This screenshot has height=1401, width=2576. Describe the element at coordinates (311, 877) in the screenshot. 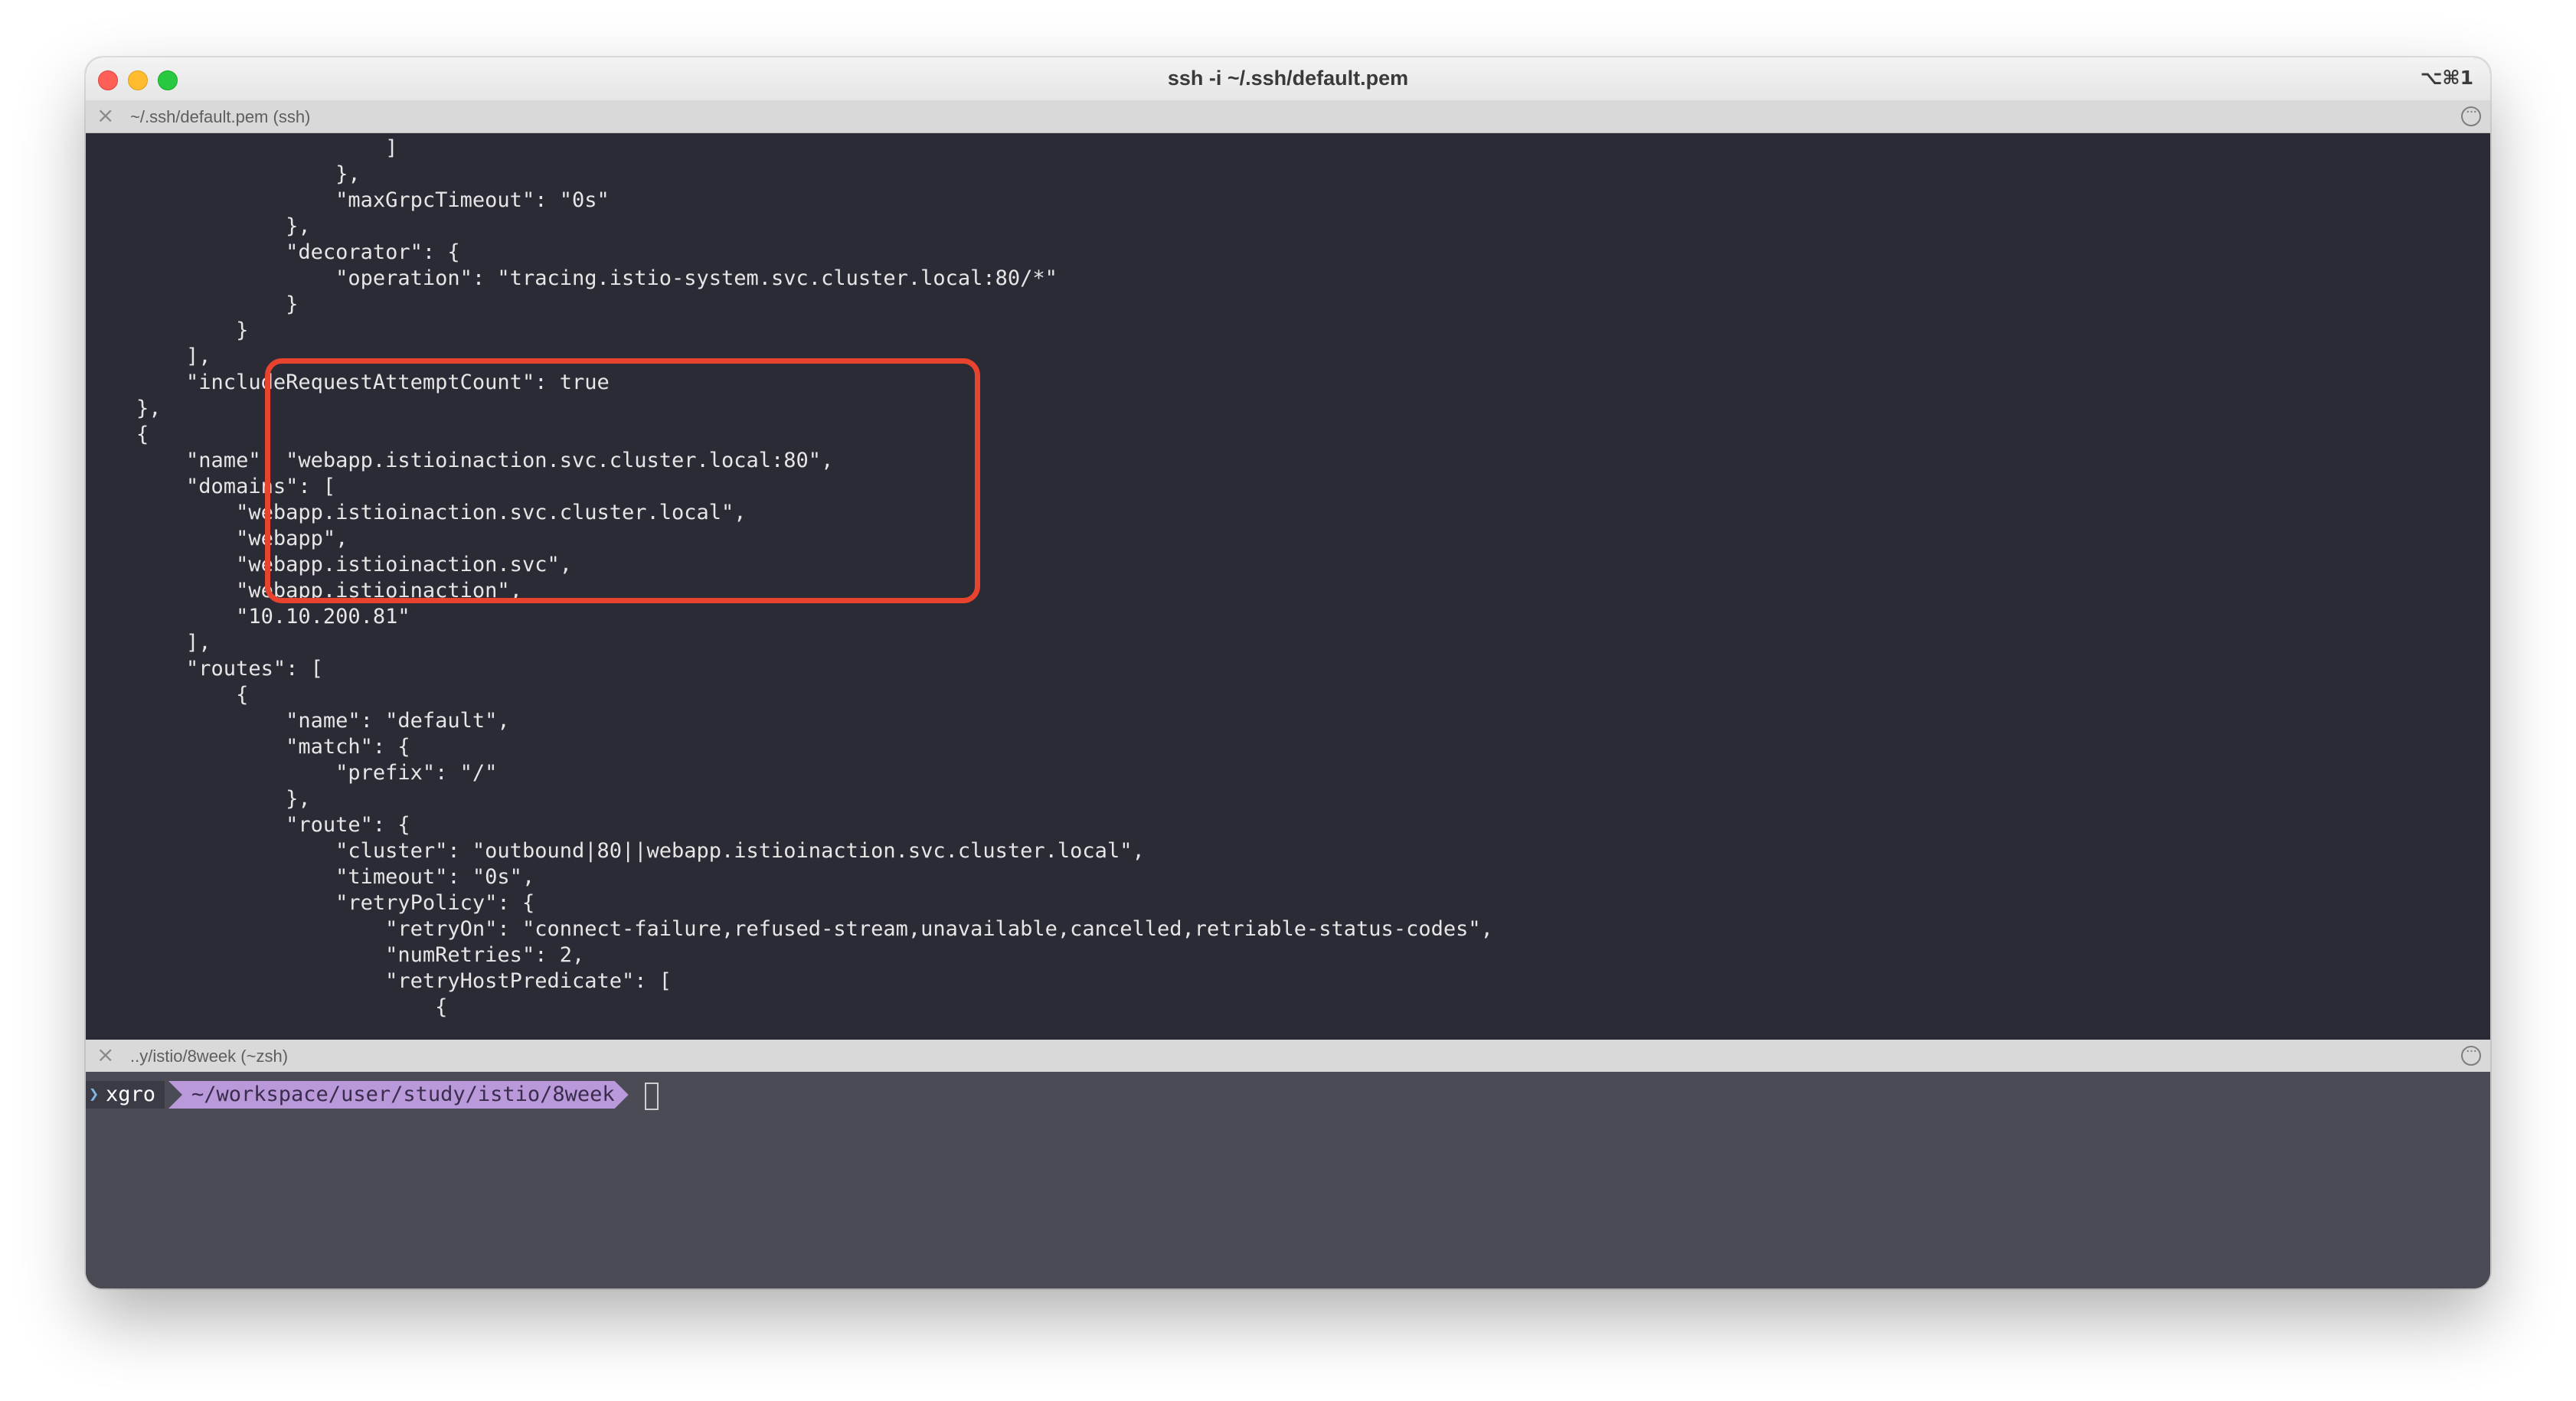

I see `terminal-line: "timeout": "0s",` at that location.